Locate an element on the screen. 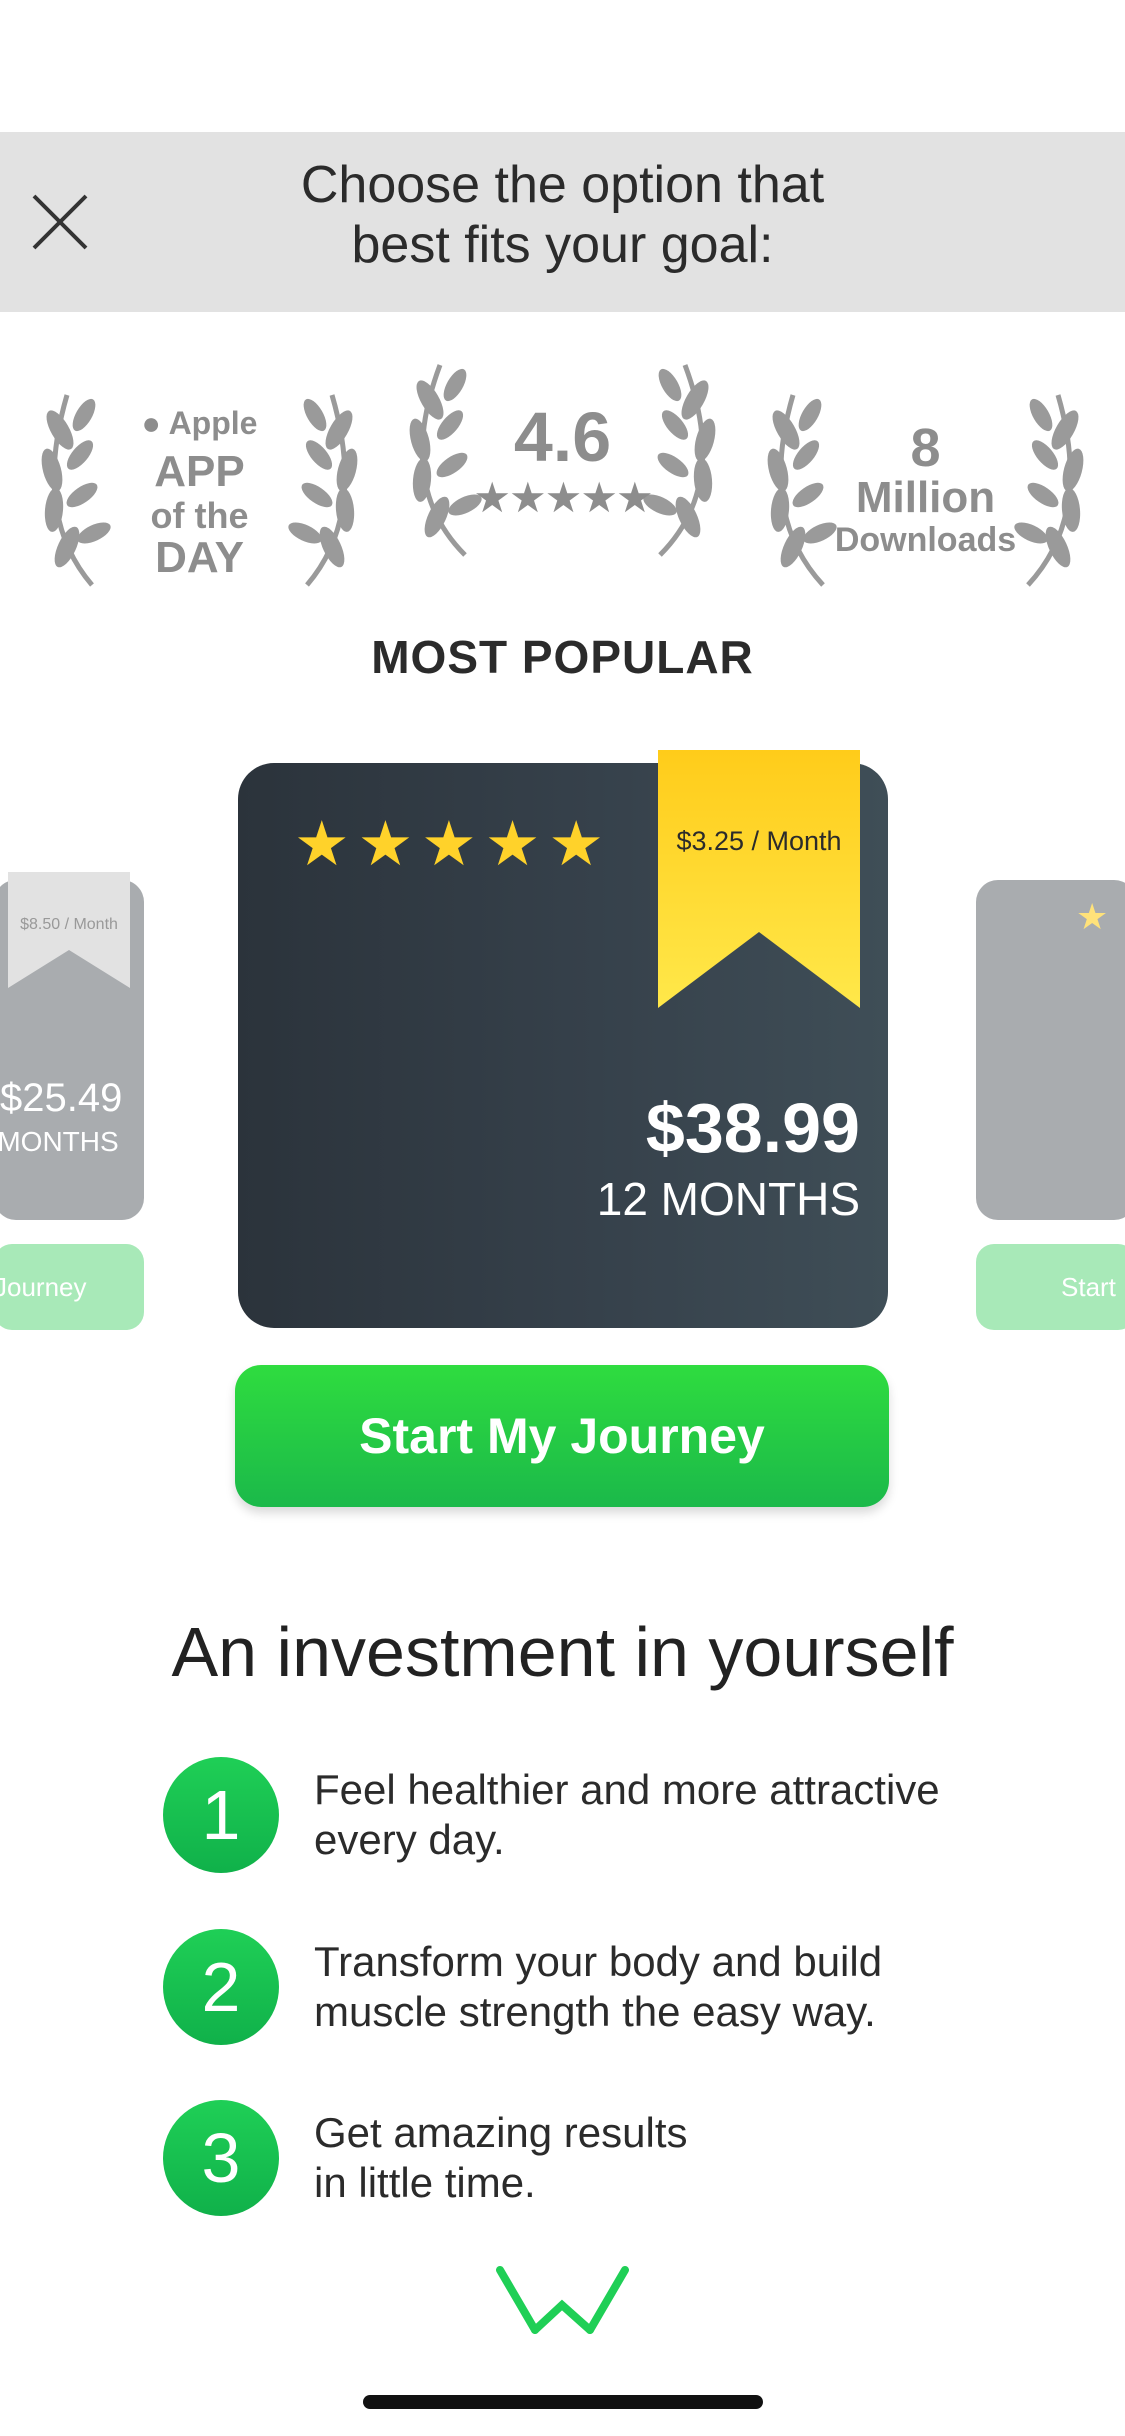 This screenshot has width=1125, height=2436. plan-card-6-months: $8.50 / Month $25.49 6 MONTHS is located at coordinates (72, 1046).